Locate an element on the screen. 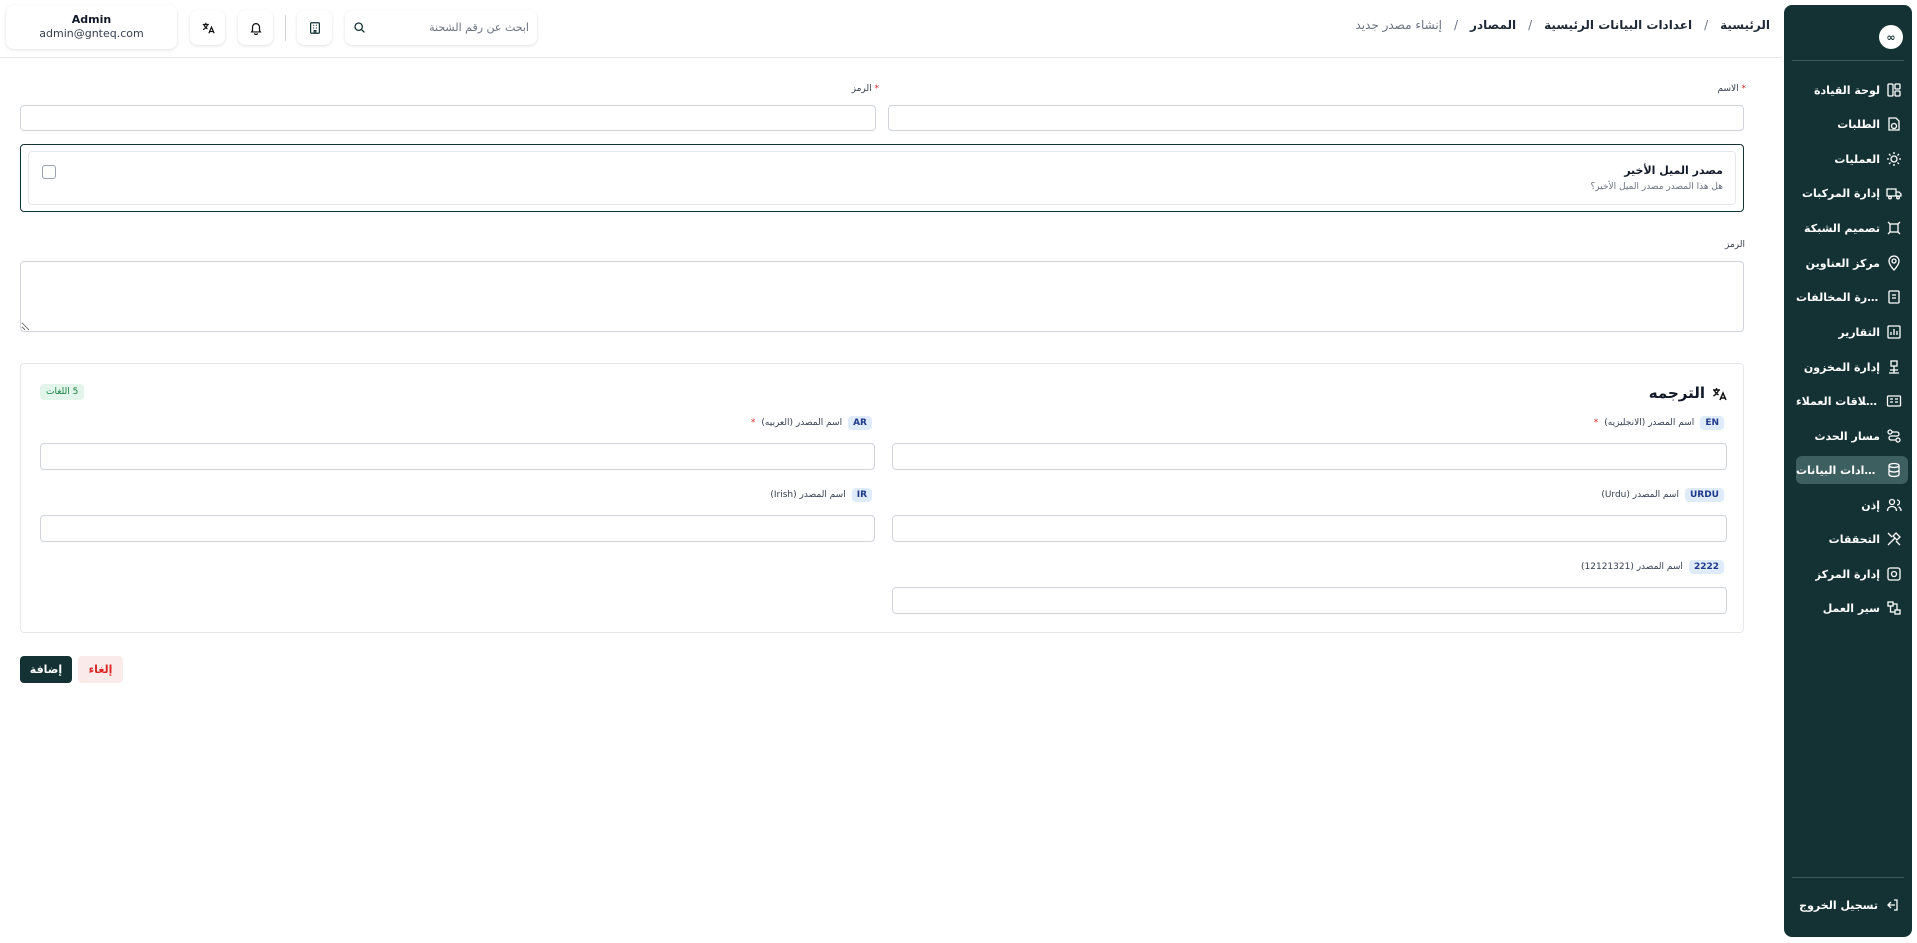 This screenshot has height=943, width=1917. languages-count-badge: 5 اللغات is located at coordinates (62, 392).